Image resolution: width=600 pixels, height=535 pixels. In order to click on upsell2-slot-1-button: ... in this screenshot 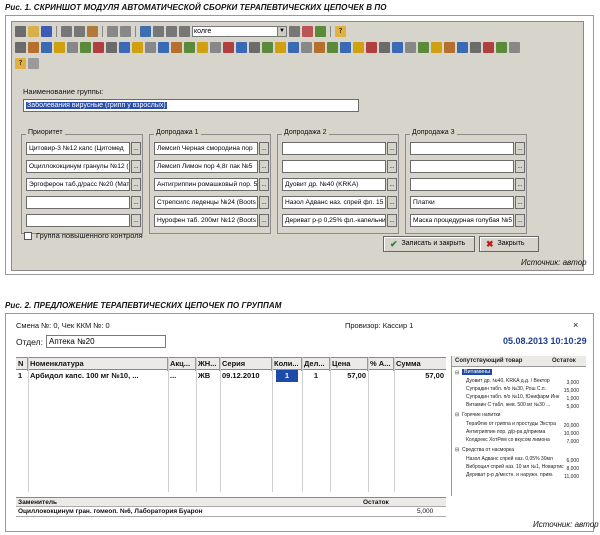, I will do `click(392, 148)`.